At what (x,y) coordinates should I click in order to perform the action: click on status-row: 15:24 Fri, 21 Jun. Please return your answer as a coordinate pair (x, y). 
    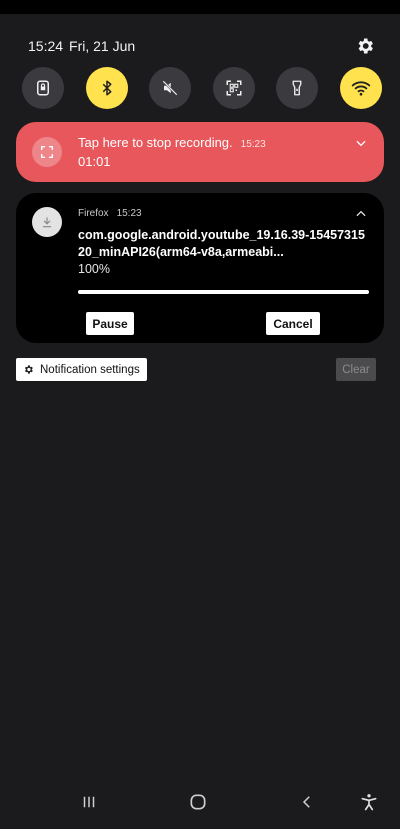
    Looking at the image, I should click on (202, 46).